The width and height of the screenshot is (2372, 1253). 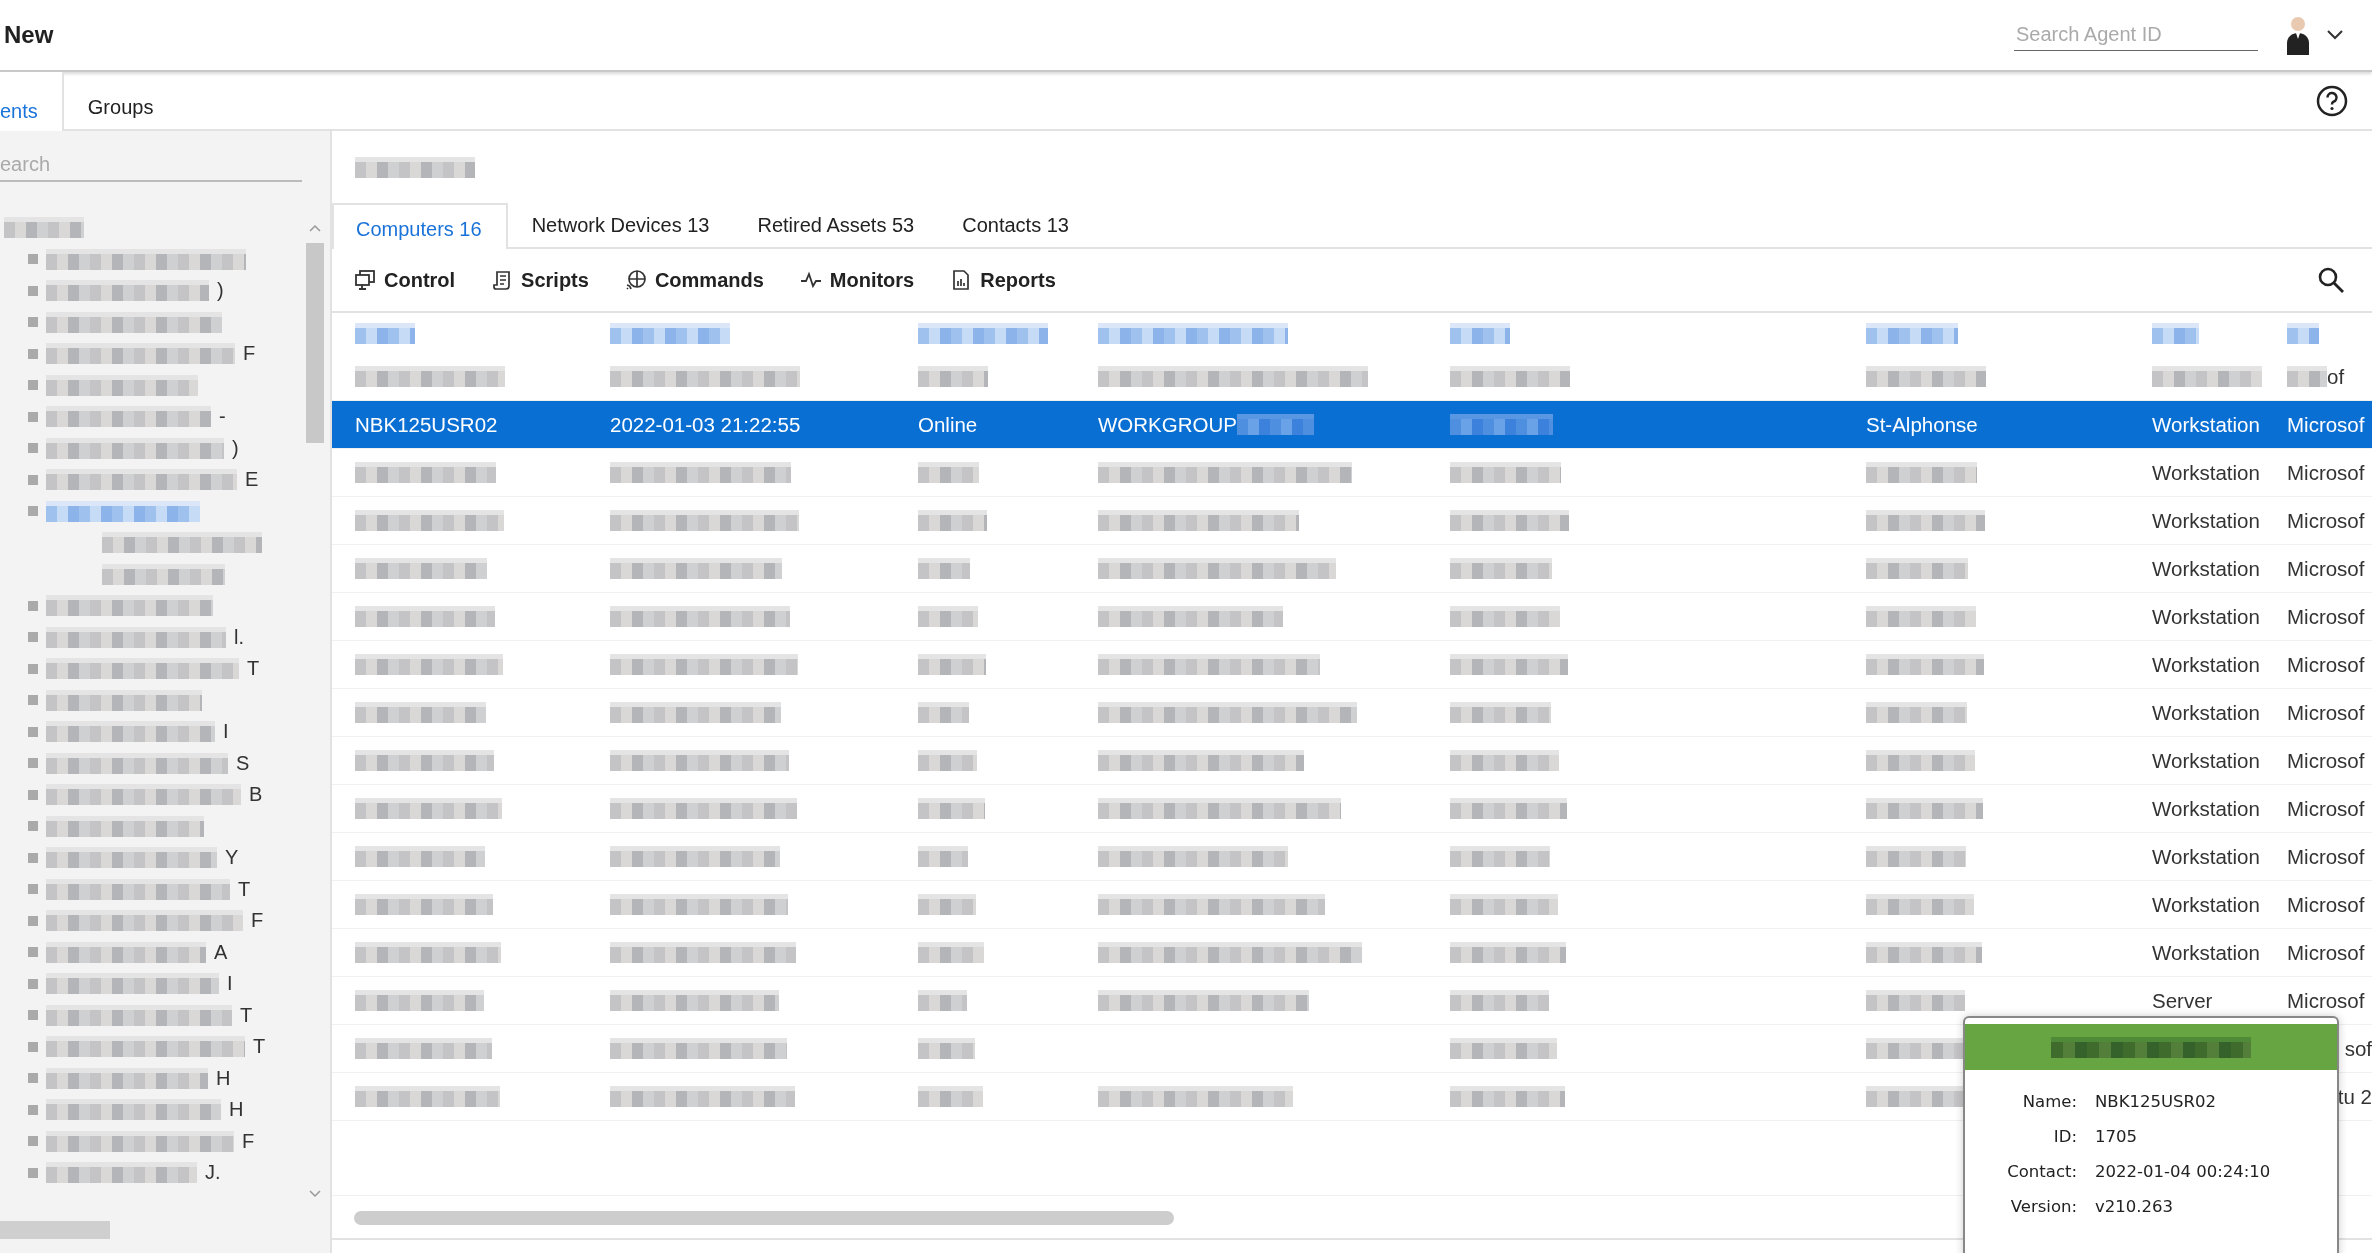 I want to click on tab: Computers 16, so click(x=420, y=226).